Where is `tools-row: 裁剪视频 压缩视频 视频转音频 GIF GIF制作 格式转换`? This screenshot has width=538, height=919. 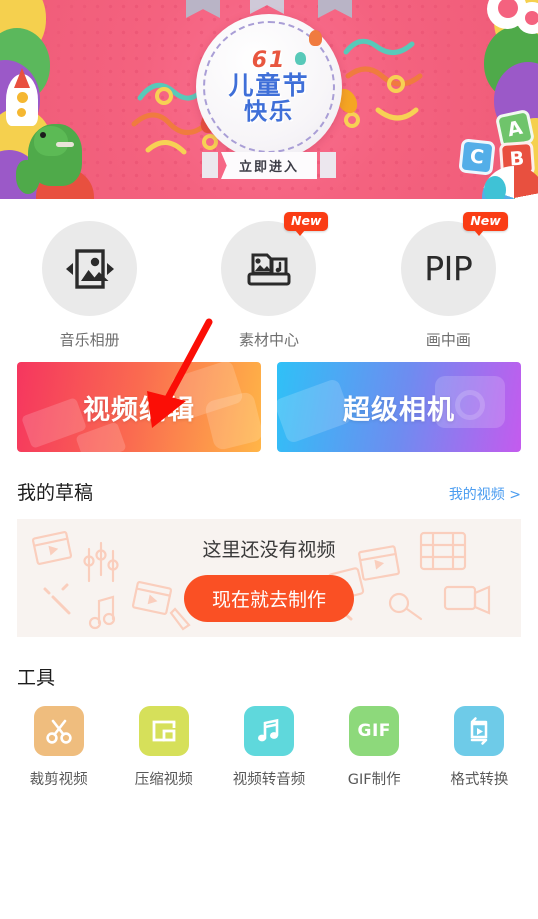 tools-row: 裁剪视频 压缩视频 视频转音频 GIF GIF制作 格式转换 is located at coordinates (269, 739).